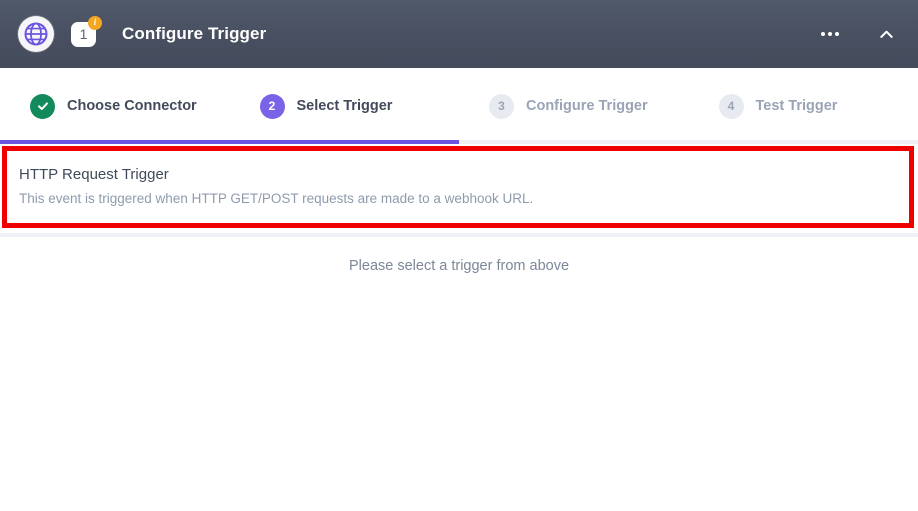  I want to click on step-2-number: 2, so click(272, 106).